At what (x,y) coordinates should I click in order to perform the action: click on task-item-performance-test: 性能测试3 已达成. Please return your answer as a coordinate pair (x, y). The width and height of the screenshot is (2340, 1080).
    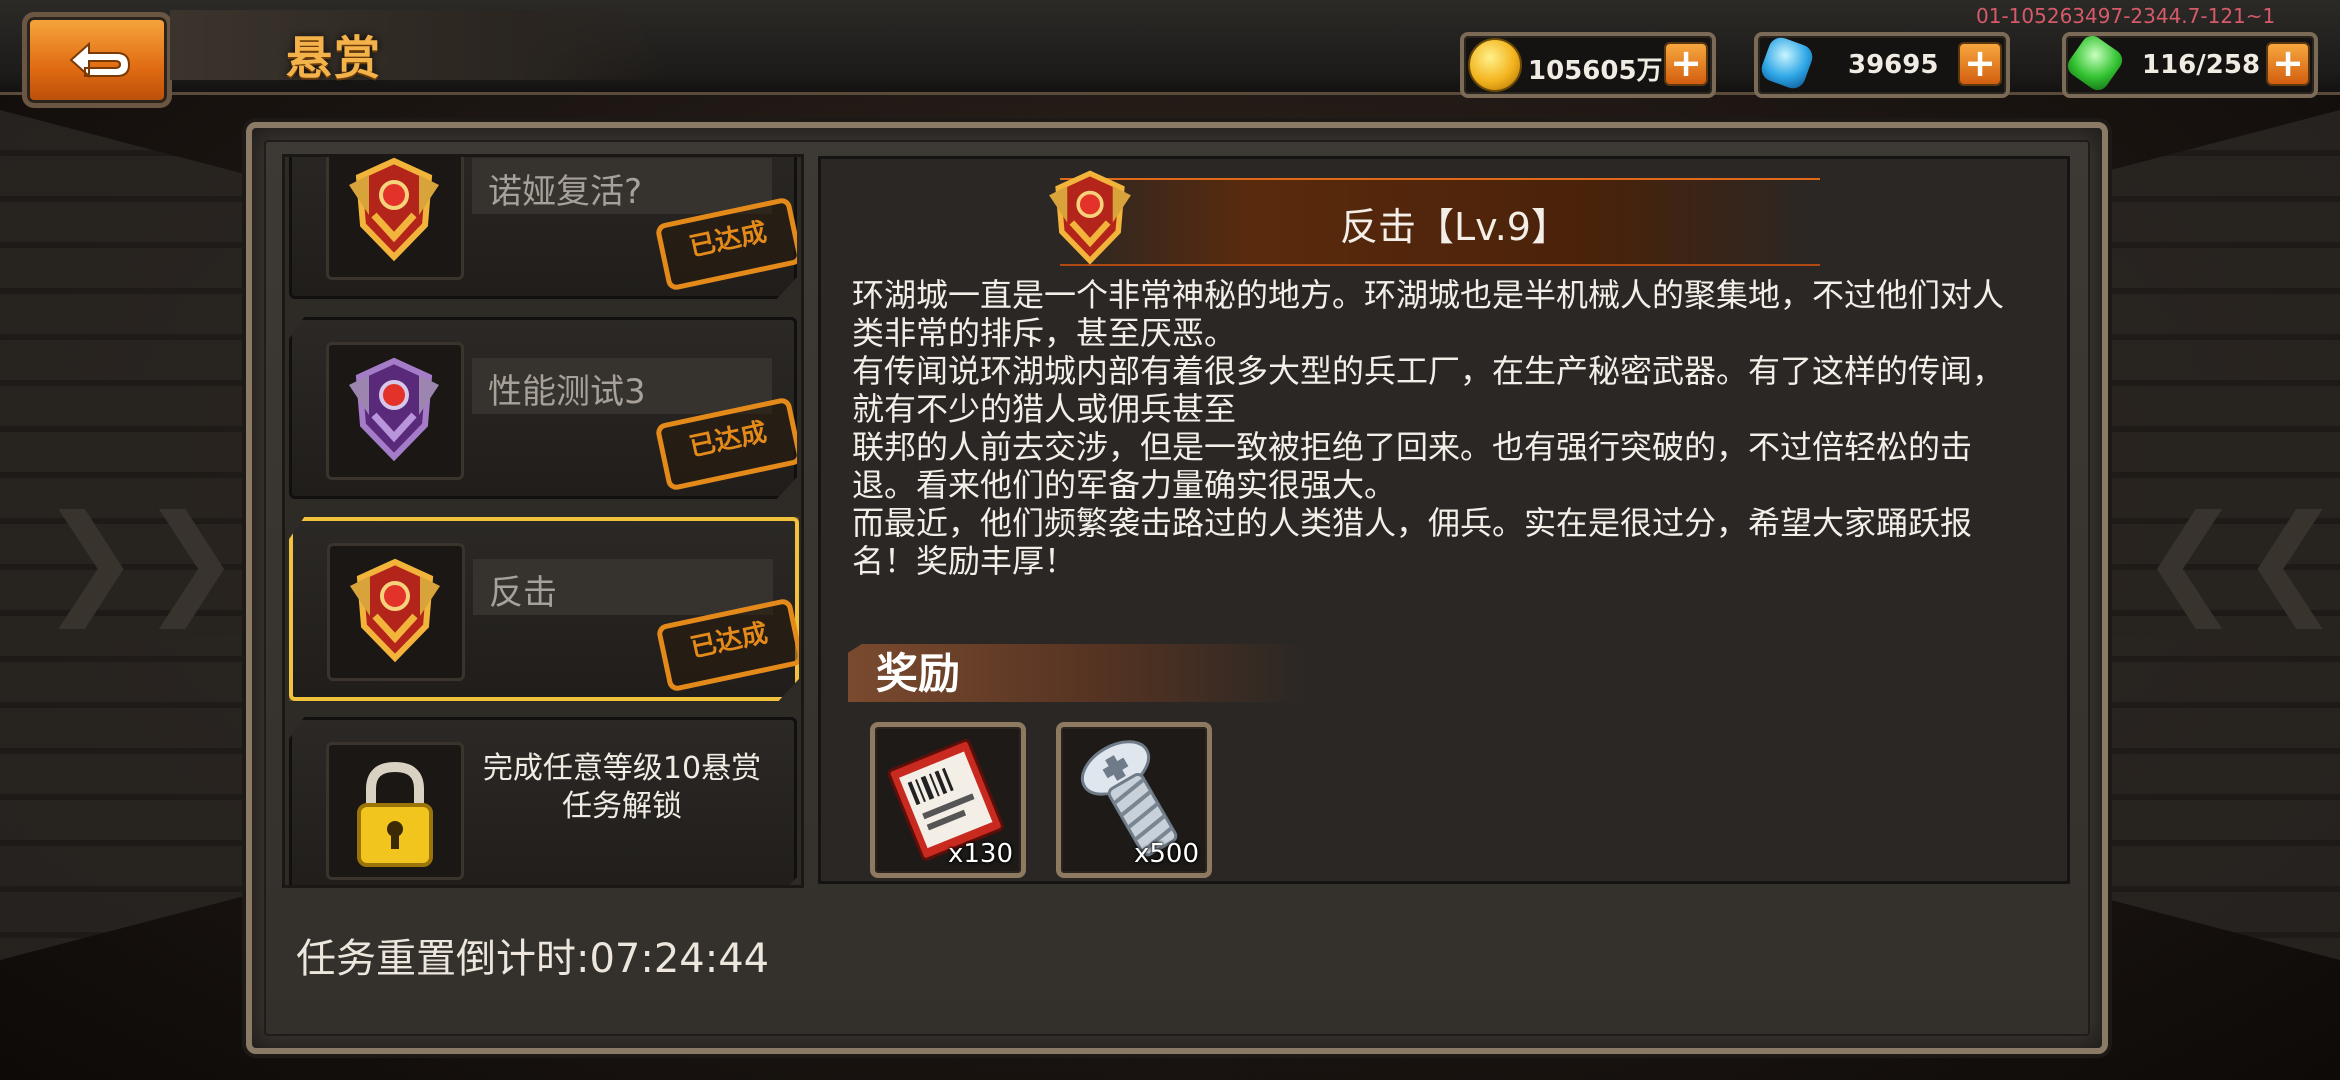
    Looking at the image, I should click on (543, 408).